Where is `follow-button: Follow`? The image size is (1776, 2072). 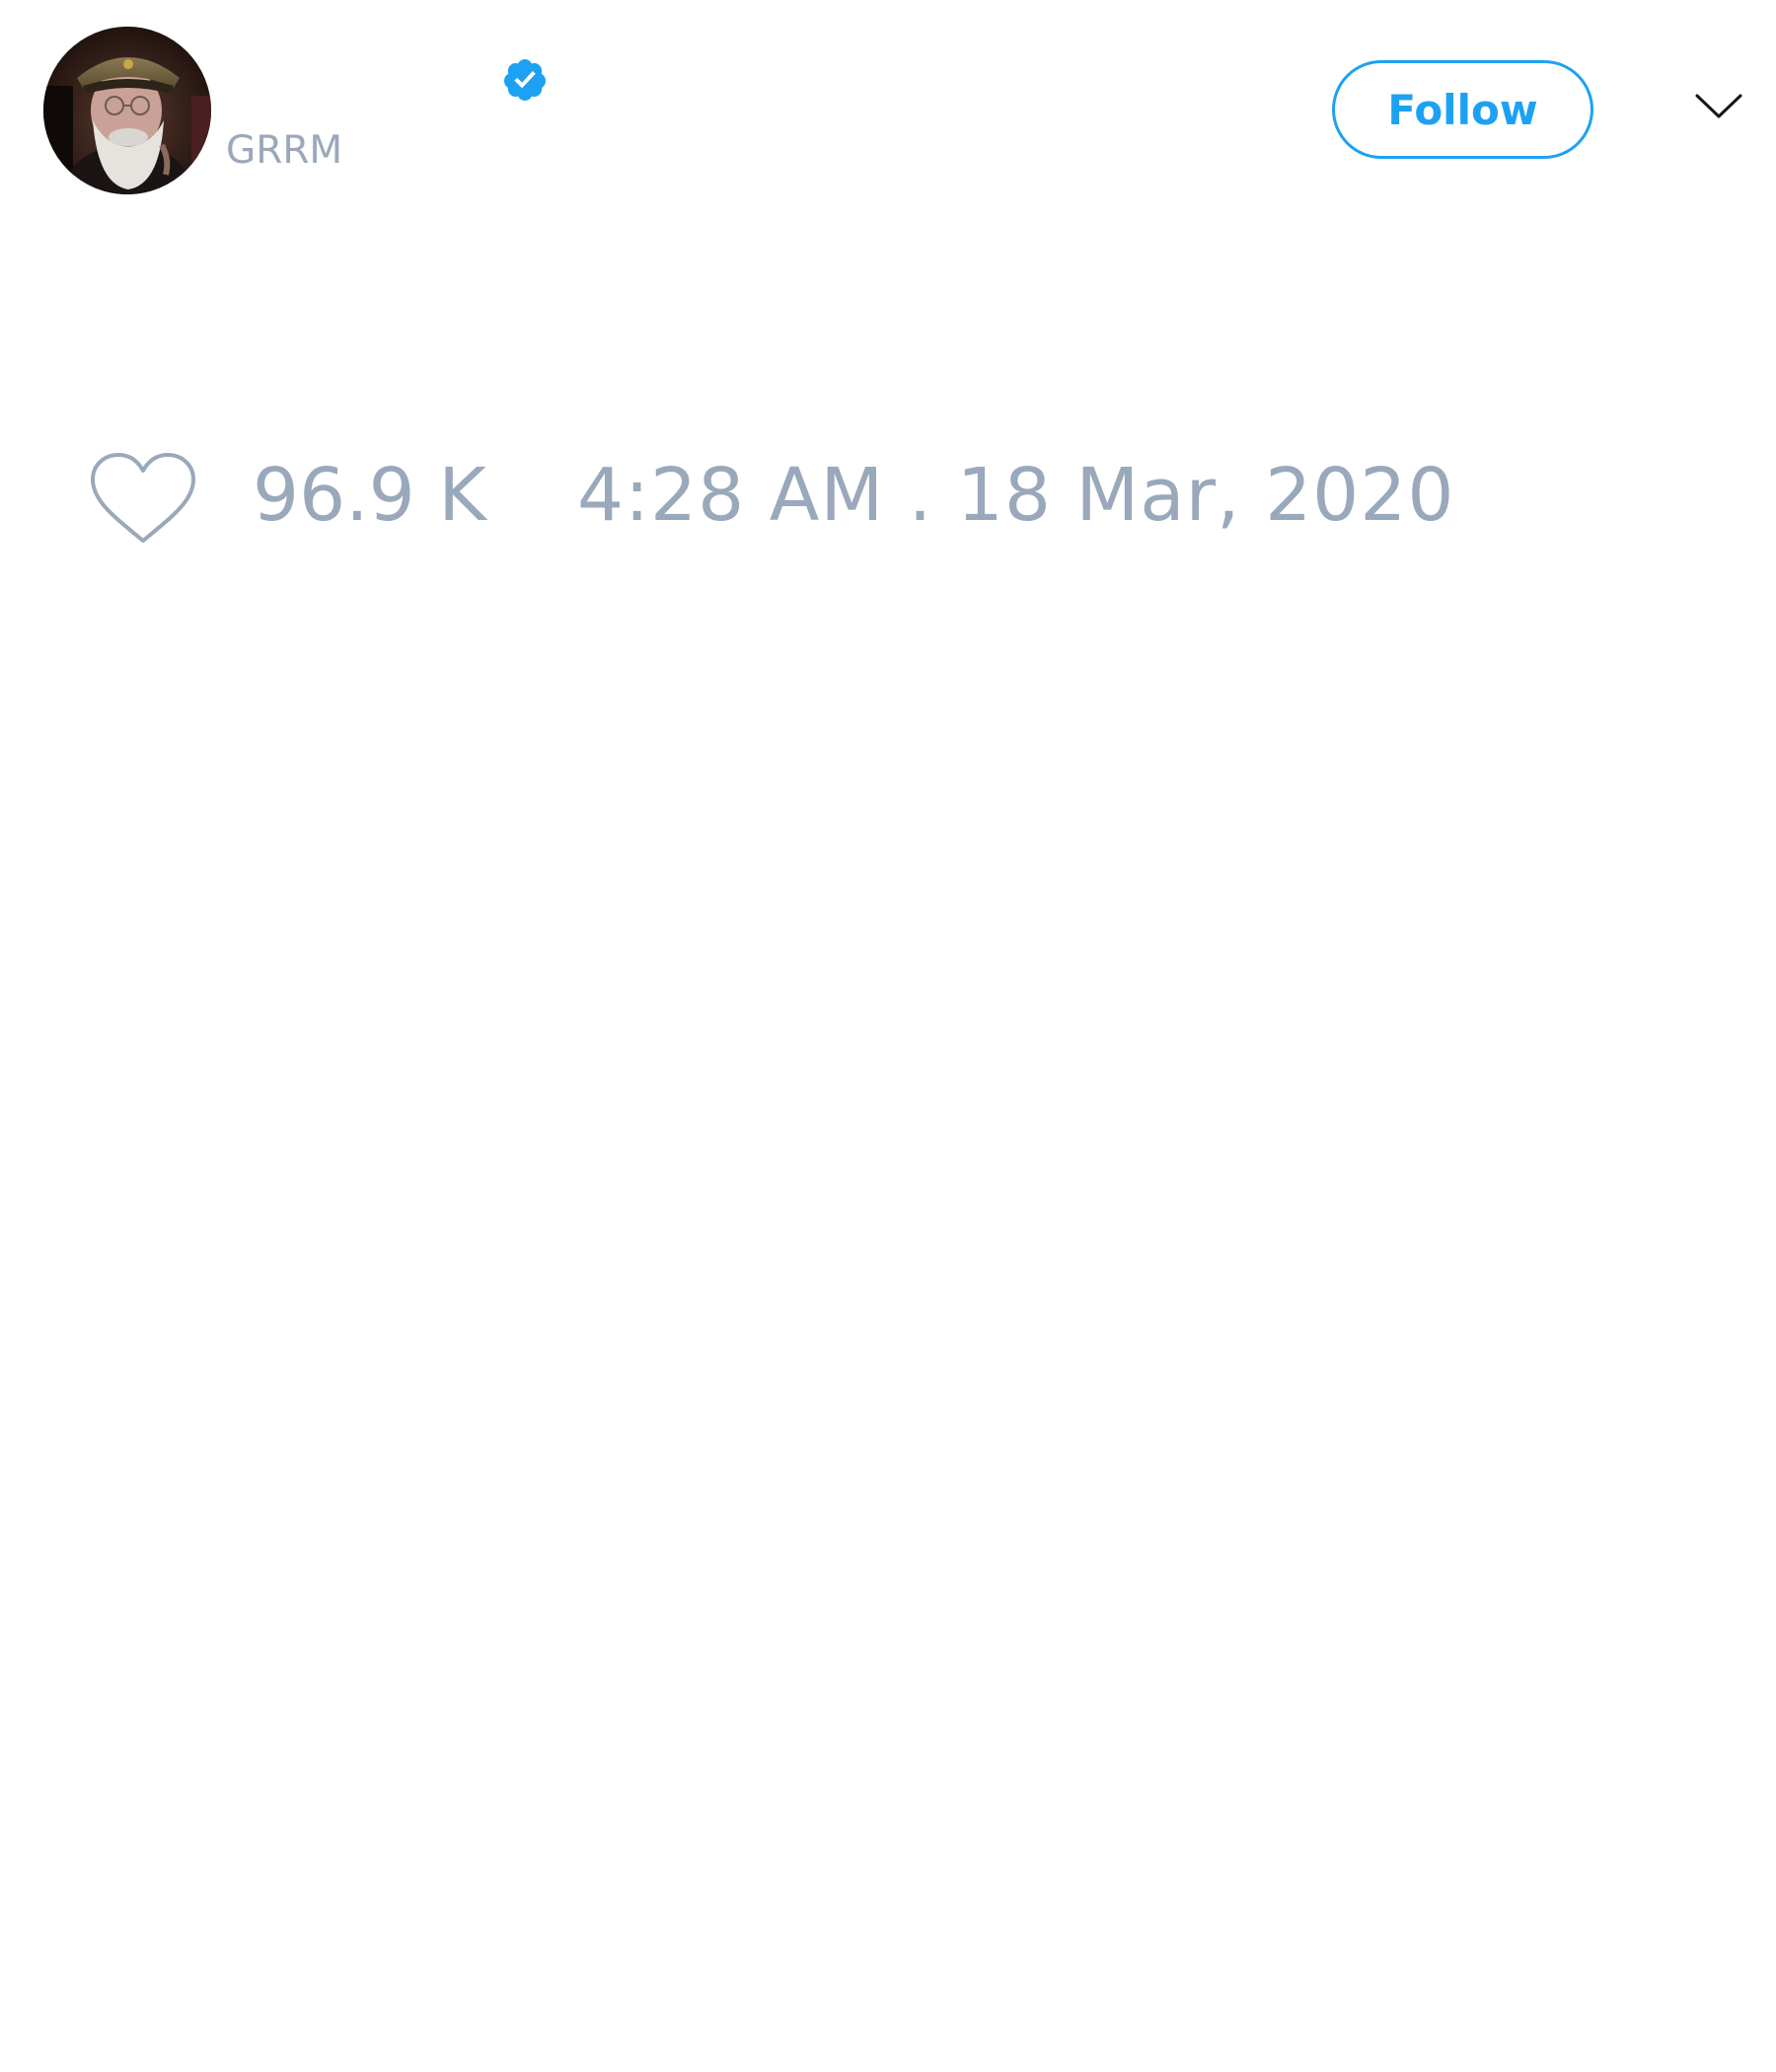
follow-button: Follow is located at coordinates (1462, 110).